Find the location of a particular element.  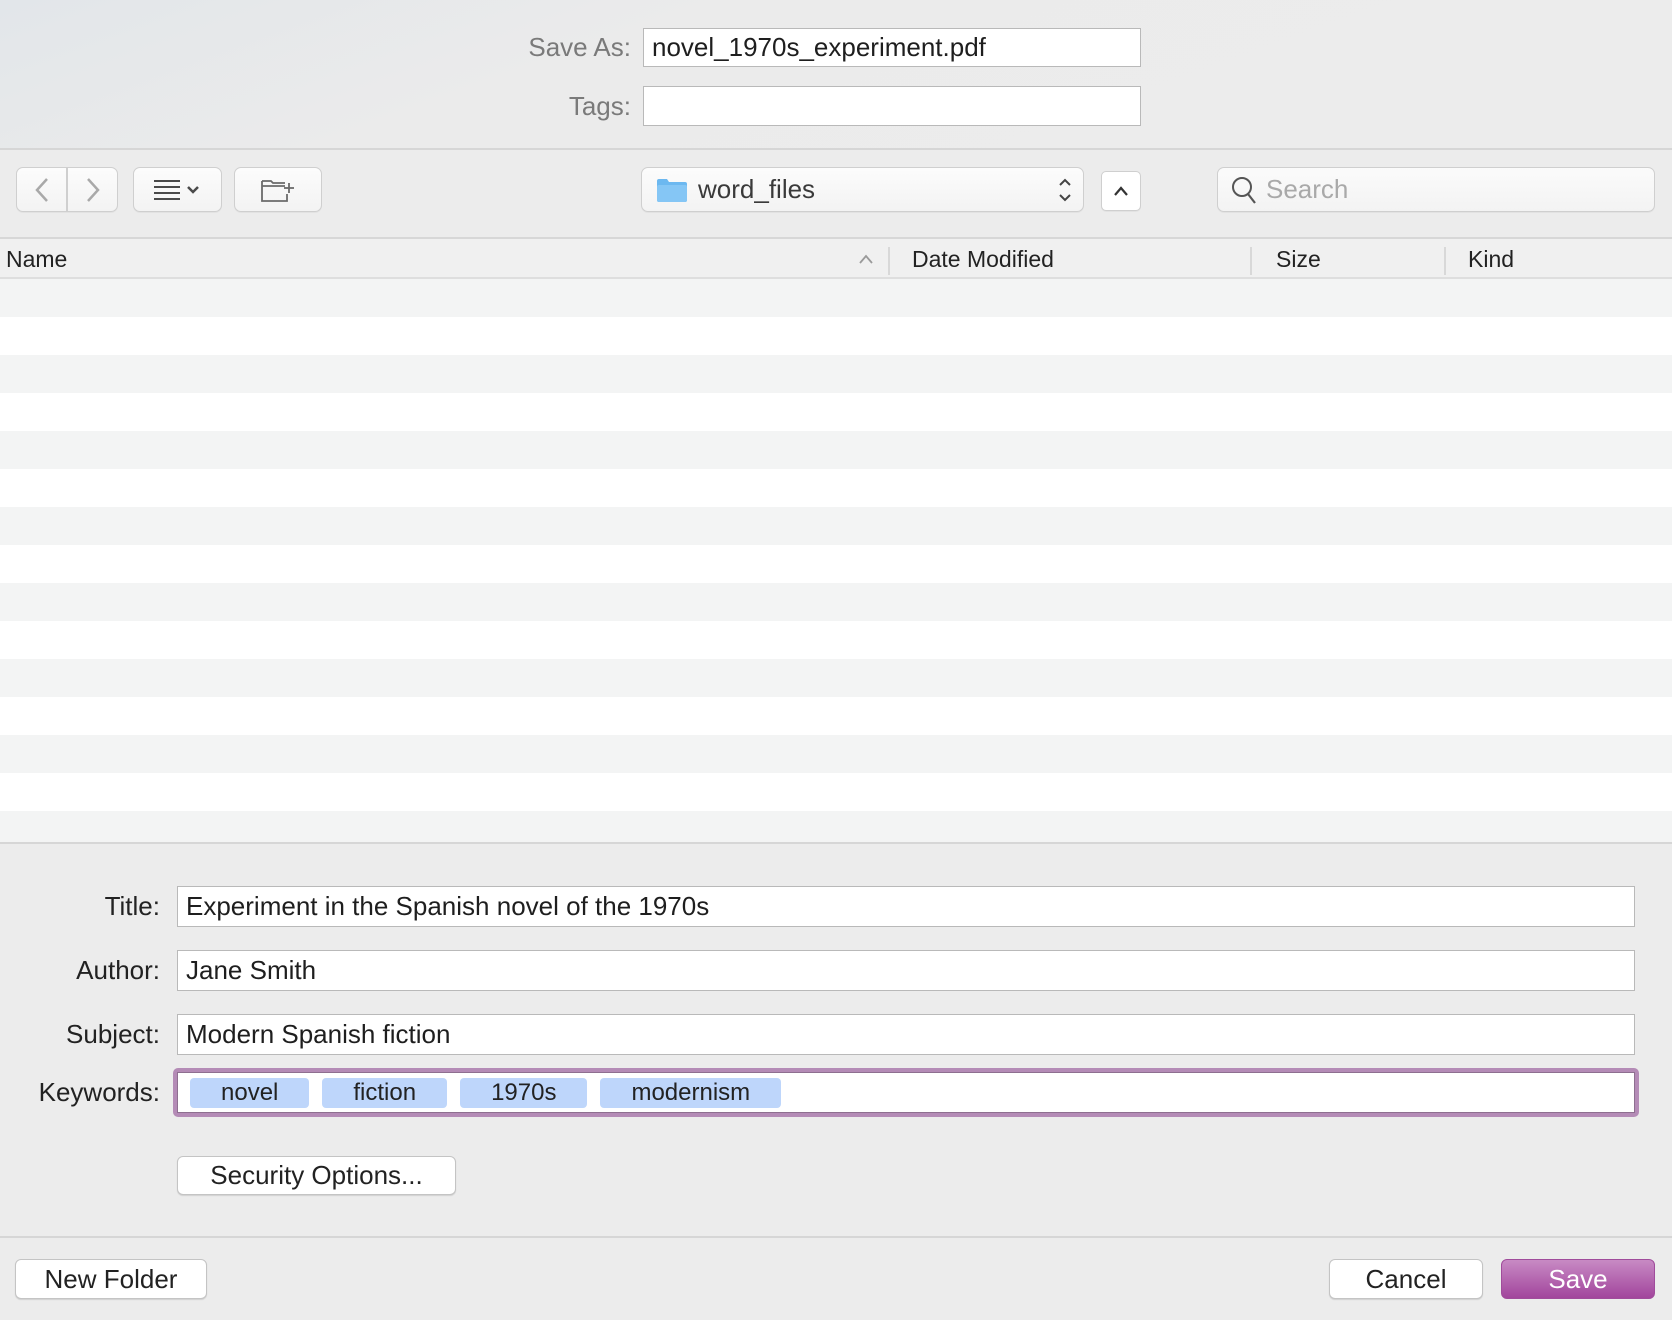

column-label-kind: Kind is located at coordinates (1491, 258).